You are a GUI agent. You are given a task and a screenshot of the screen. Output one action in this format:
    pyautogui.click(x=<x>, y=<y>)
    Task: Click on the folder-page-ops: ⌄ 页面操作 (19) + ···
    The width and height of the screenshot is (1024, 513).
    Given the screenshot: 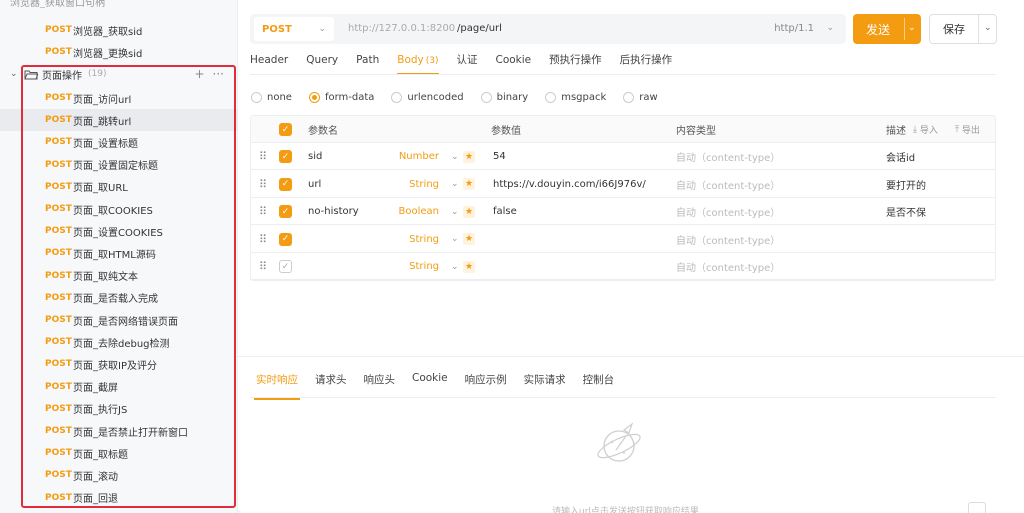 What is the action you would take?
    pyautogui.click(x=119, y=74)
    